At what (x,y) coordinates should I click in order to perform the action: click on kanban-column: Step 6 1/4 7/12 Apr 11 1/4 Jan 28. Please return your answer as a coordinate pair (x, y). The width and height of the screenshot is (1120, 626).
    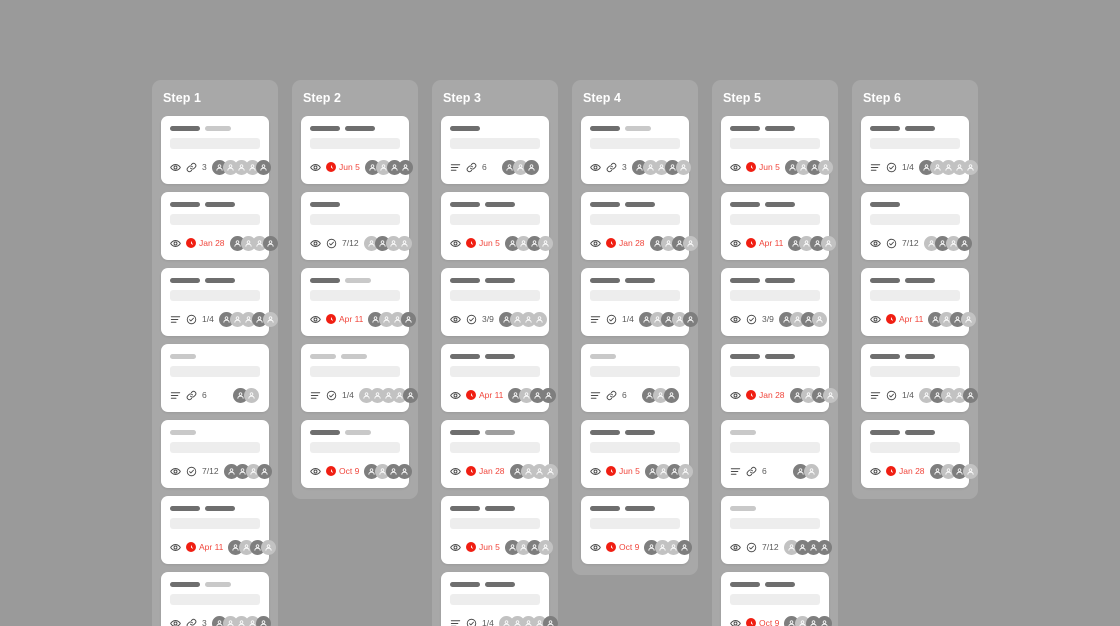
    Looking at the image, I should click on (915, 289).